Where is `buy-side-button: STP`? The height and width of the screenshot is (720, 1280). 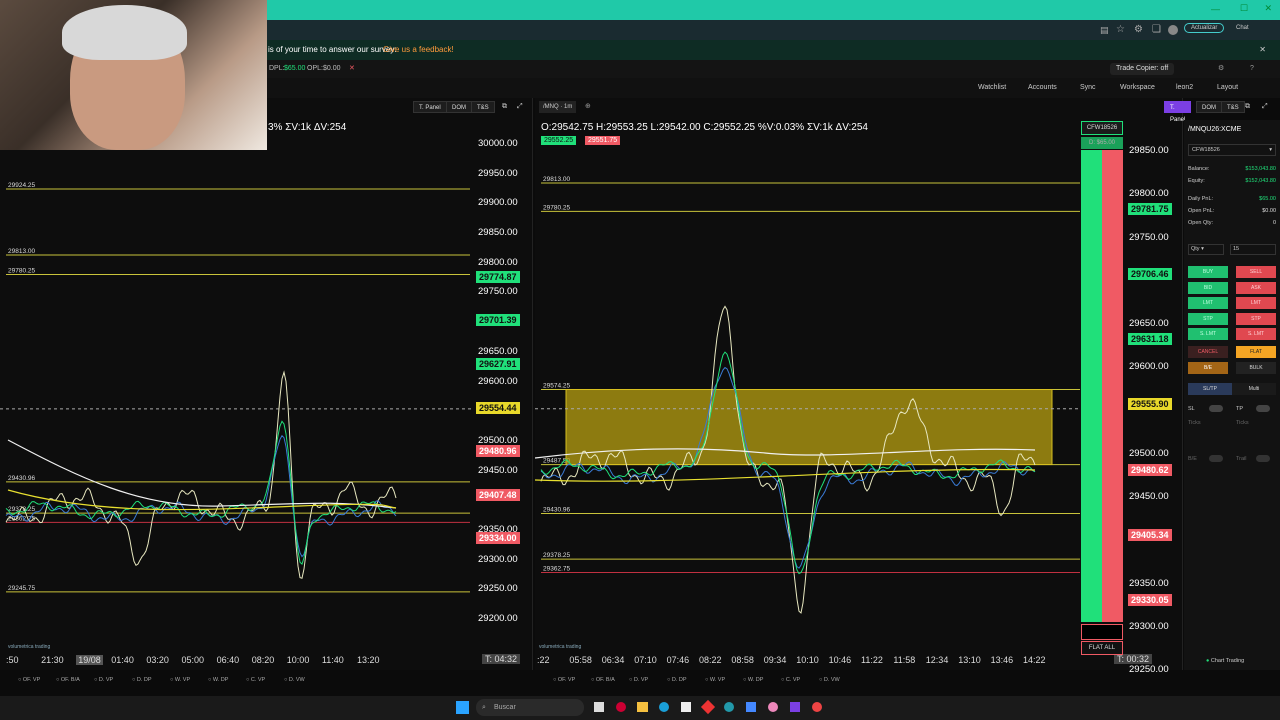 buy-side-button: STP is located at coordinates (1208, 318).